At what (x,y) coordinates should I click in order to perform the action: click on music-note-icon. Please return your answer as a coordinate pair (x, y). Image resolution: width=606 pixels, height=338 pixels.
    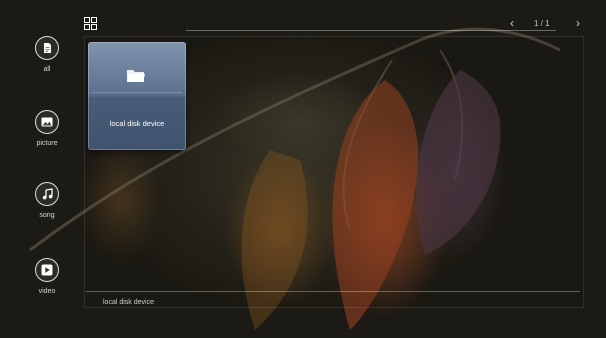
    Looking at the image, I should click on (47, 194).